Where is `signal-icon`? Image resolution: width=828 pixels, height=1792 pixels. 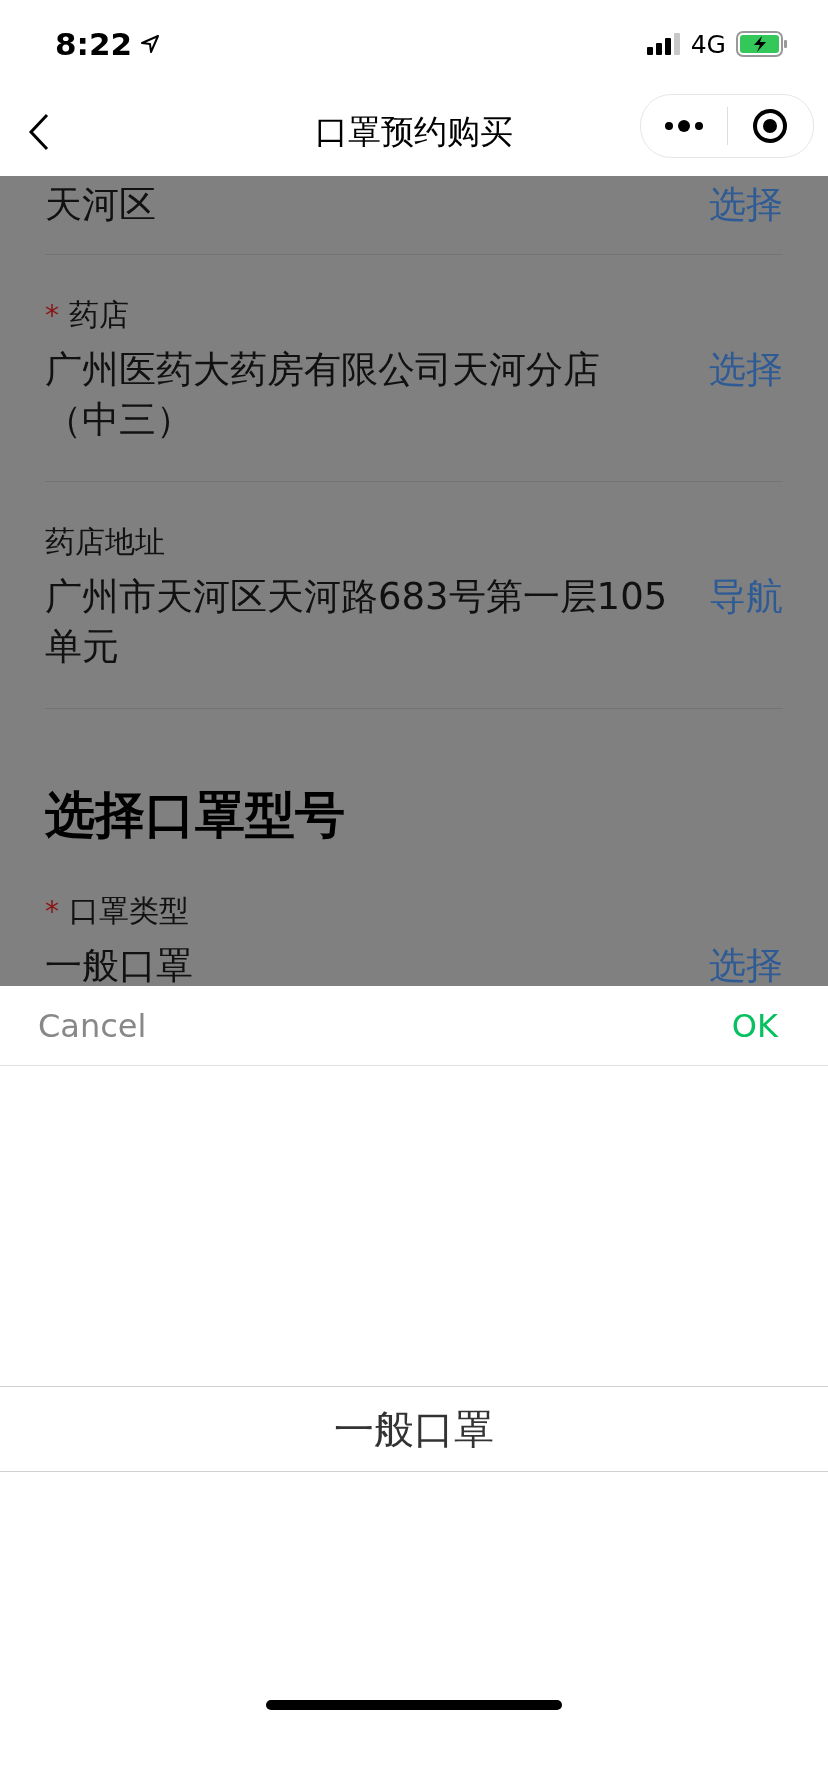 signal-icon is located at coordinates (663, 44).